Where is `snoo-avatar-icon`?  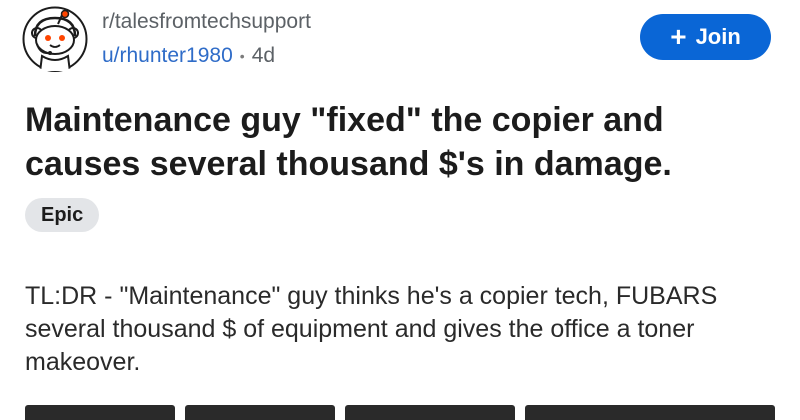 snoo-avatar-icon is located at coordinates (55, 39).